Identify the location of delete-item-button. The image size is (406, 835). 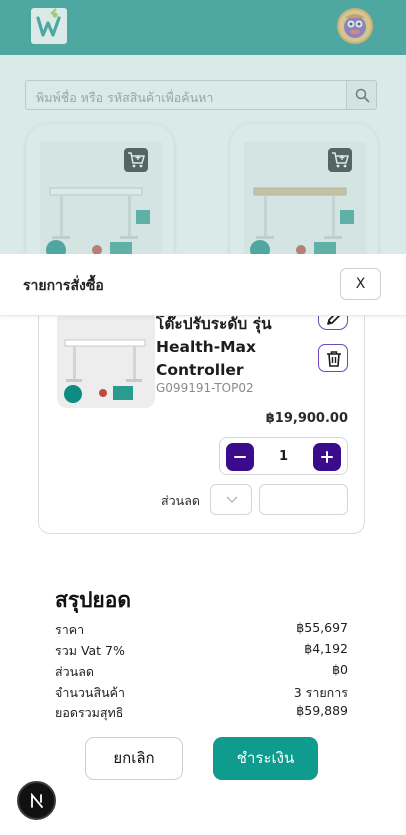
(333, 358).